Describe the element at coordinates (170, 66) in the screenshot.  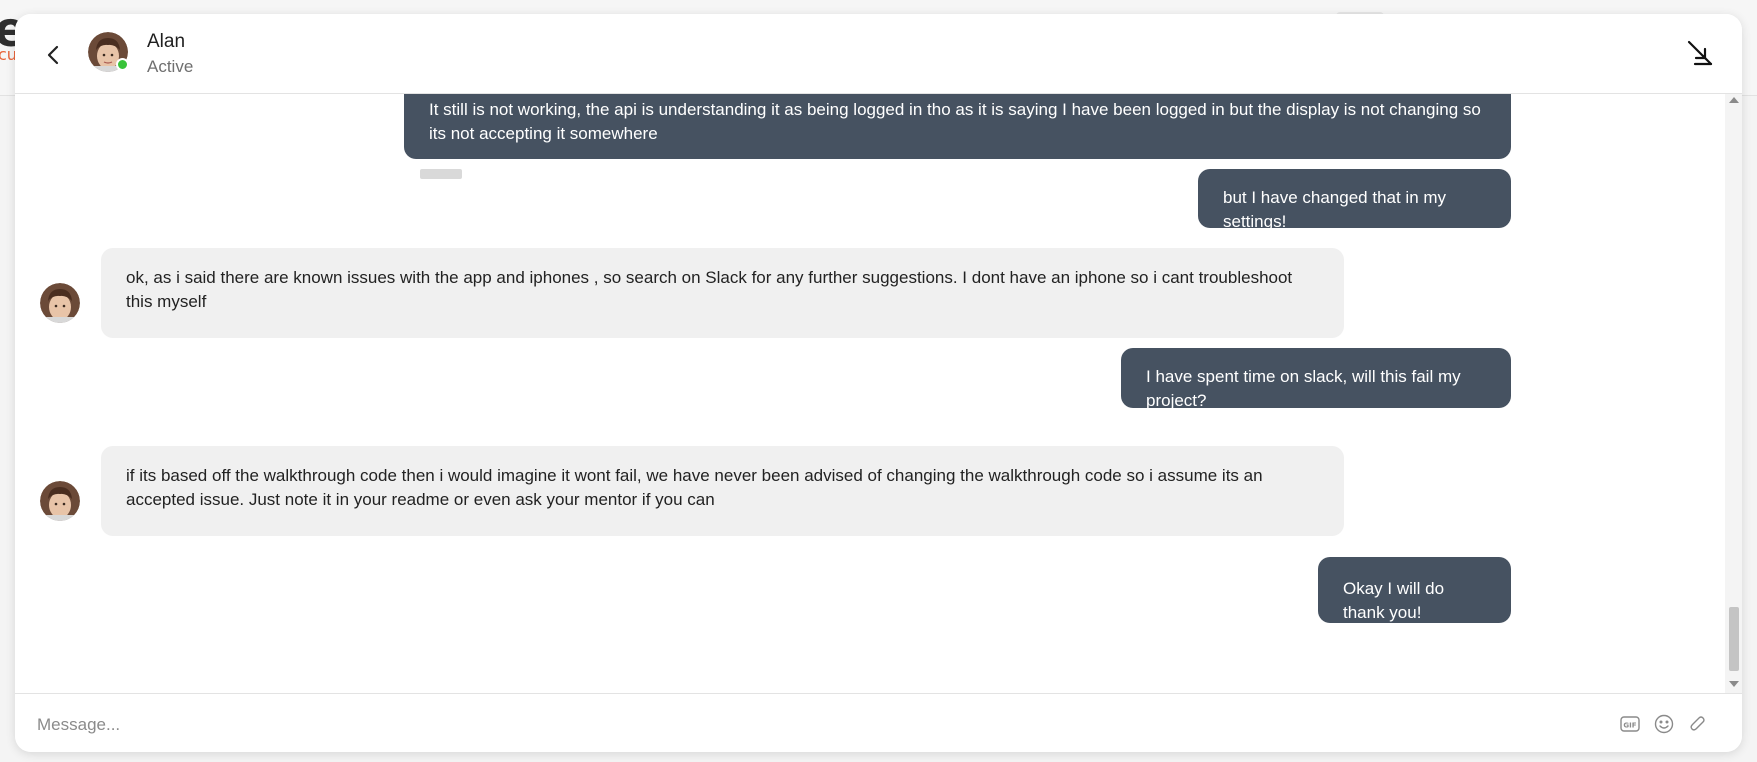
I see `contact-status: Active` at that location.